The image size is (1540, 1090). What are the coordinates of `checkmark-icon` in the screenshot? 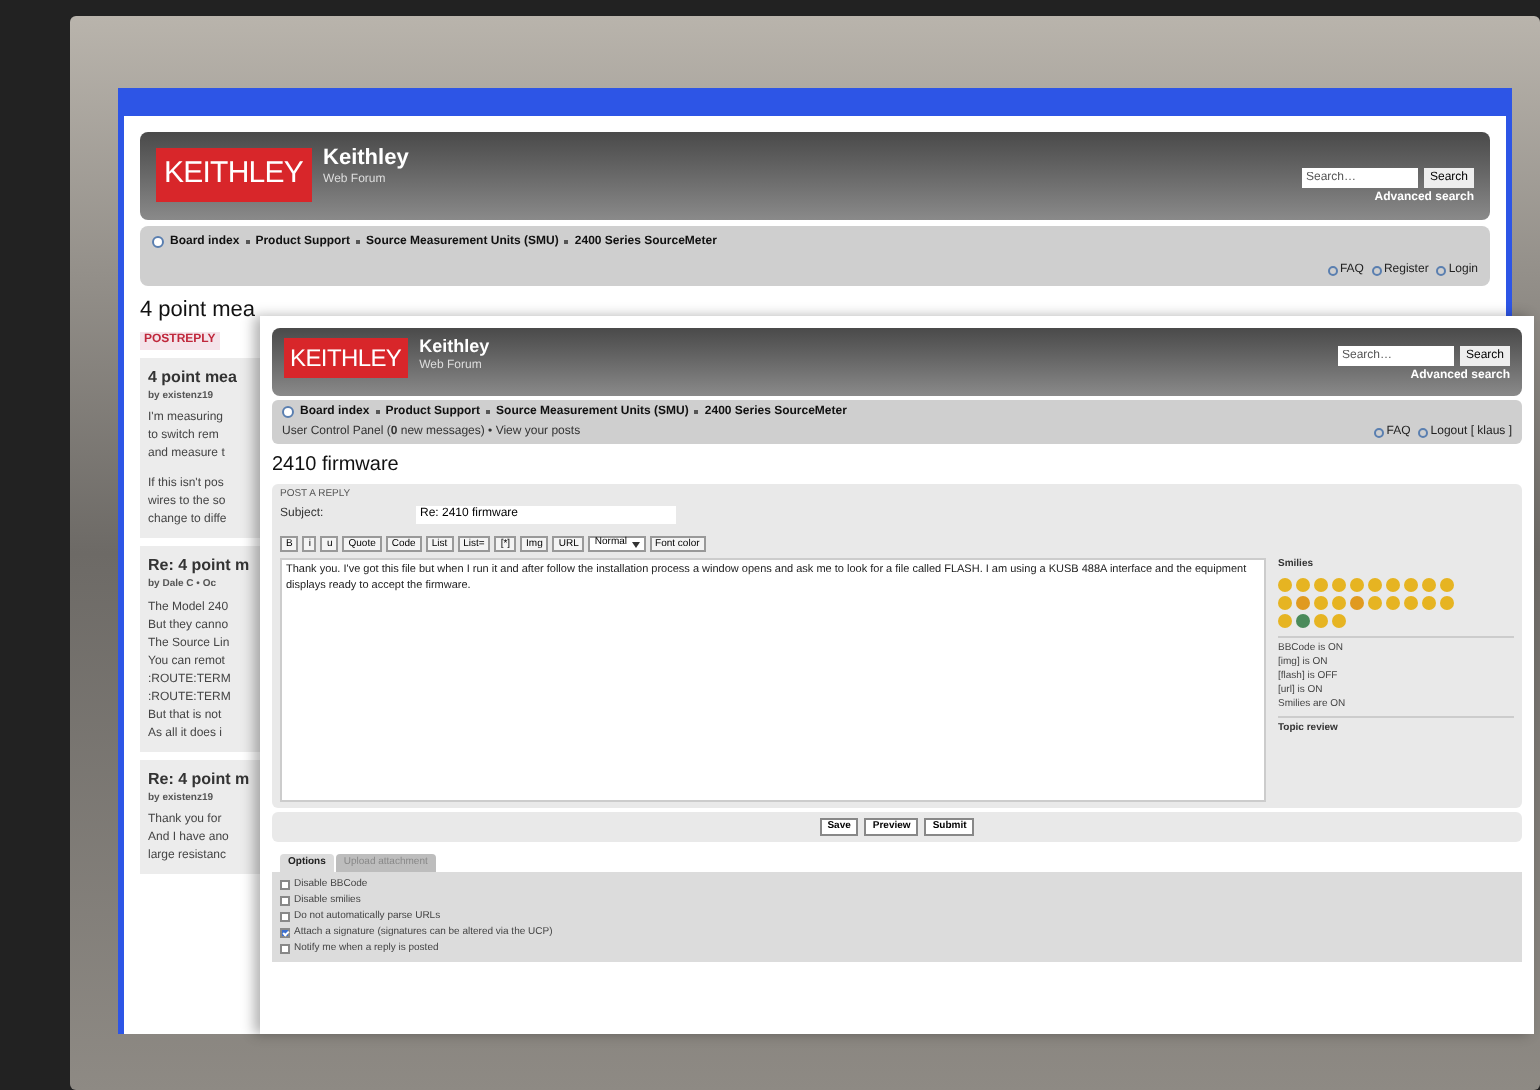 It's located at (285, 933).